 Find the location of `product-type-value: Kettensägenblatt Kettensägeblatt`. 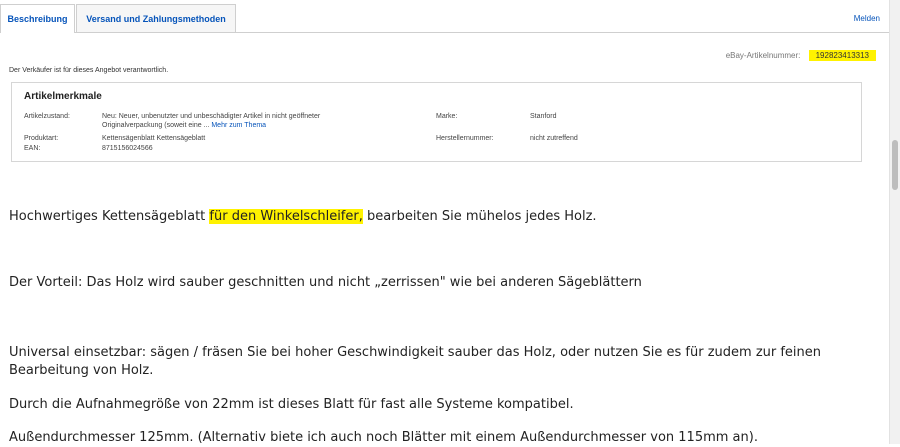

product-type-value: Kettensägenblatt Kettensägeblatt is located at coordinates (154, 138).